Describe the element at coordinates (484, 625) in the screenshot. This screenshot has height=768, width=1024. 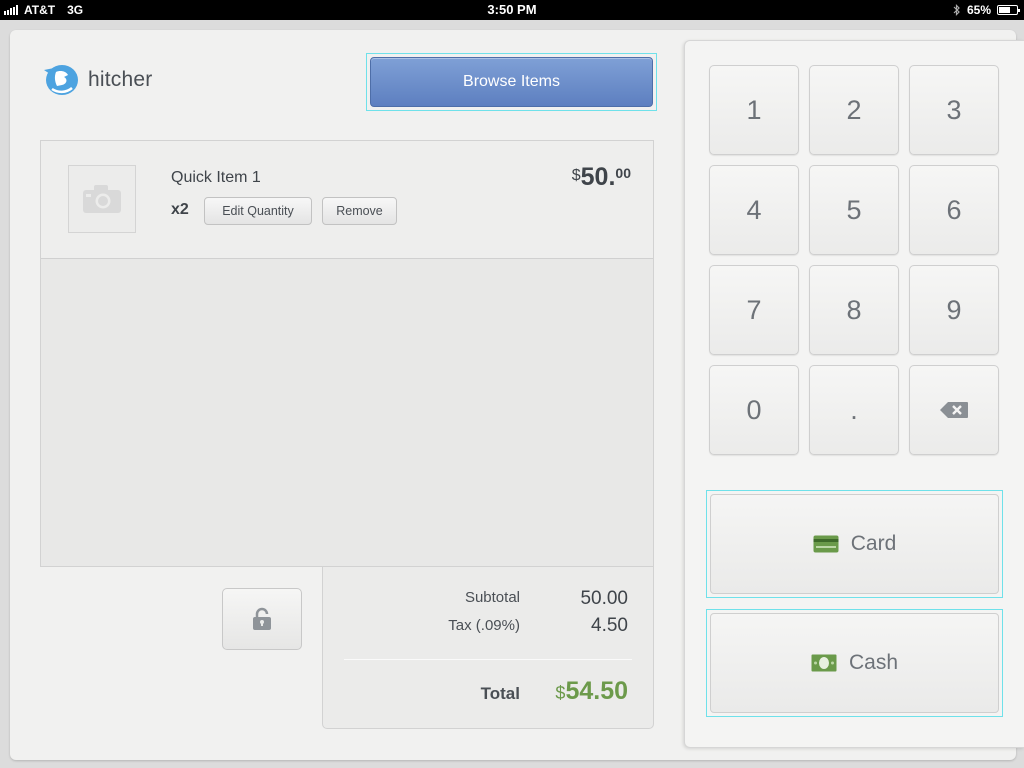
I see `tax-label: Tax (.09%)` at that location.